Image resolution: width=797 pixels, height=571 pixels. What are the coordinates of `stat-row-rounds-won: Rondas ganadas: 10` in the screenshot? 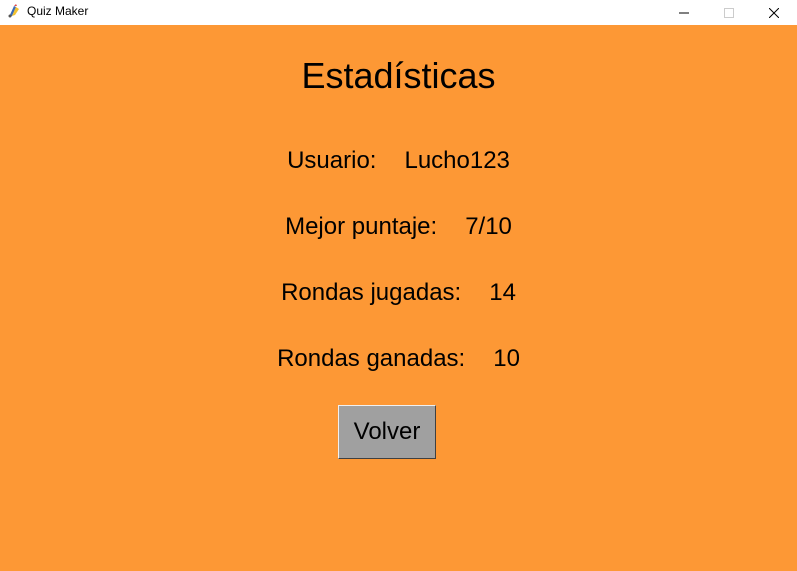 It's located at (398, 359).